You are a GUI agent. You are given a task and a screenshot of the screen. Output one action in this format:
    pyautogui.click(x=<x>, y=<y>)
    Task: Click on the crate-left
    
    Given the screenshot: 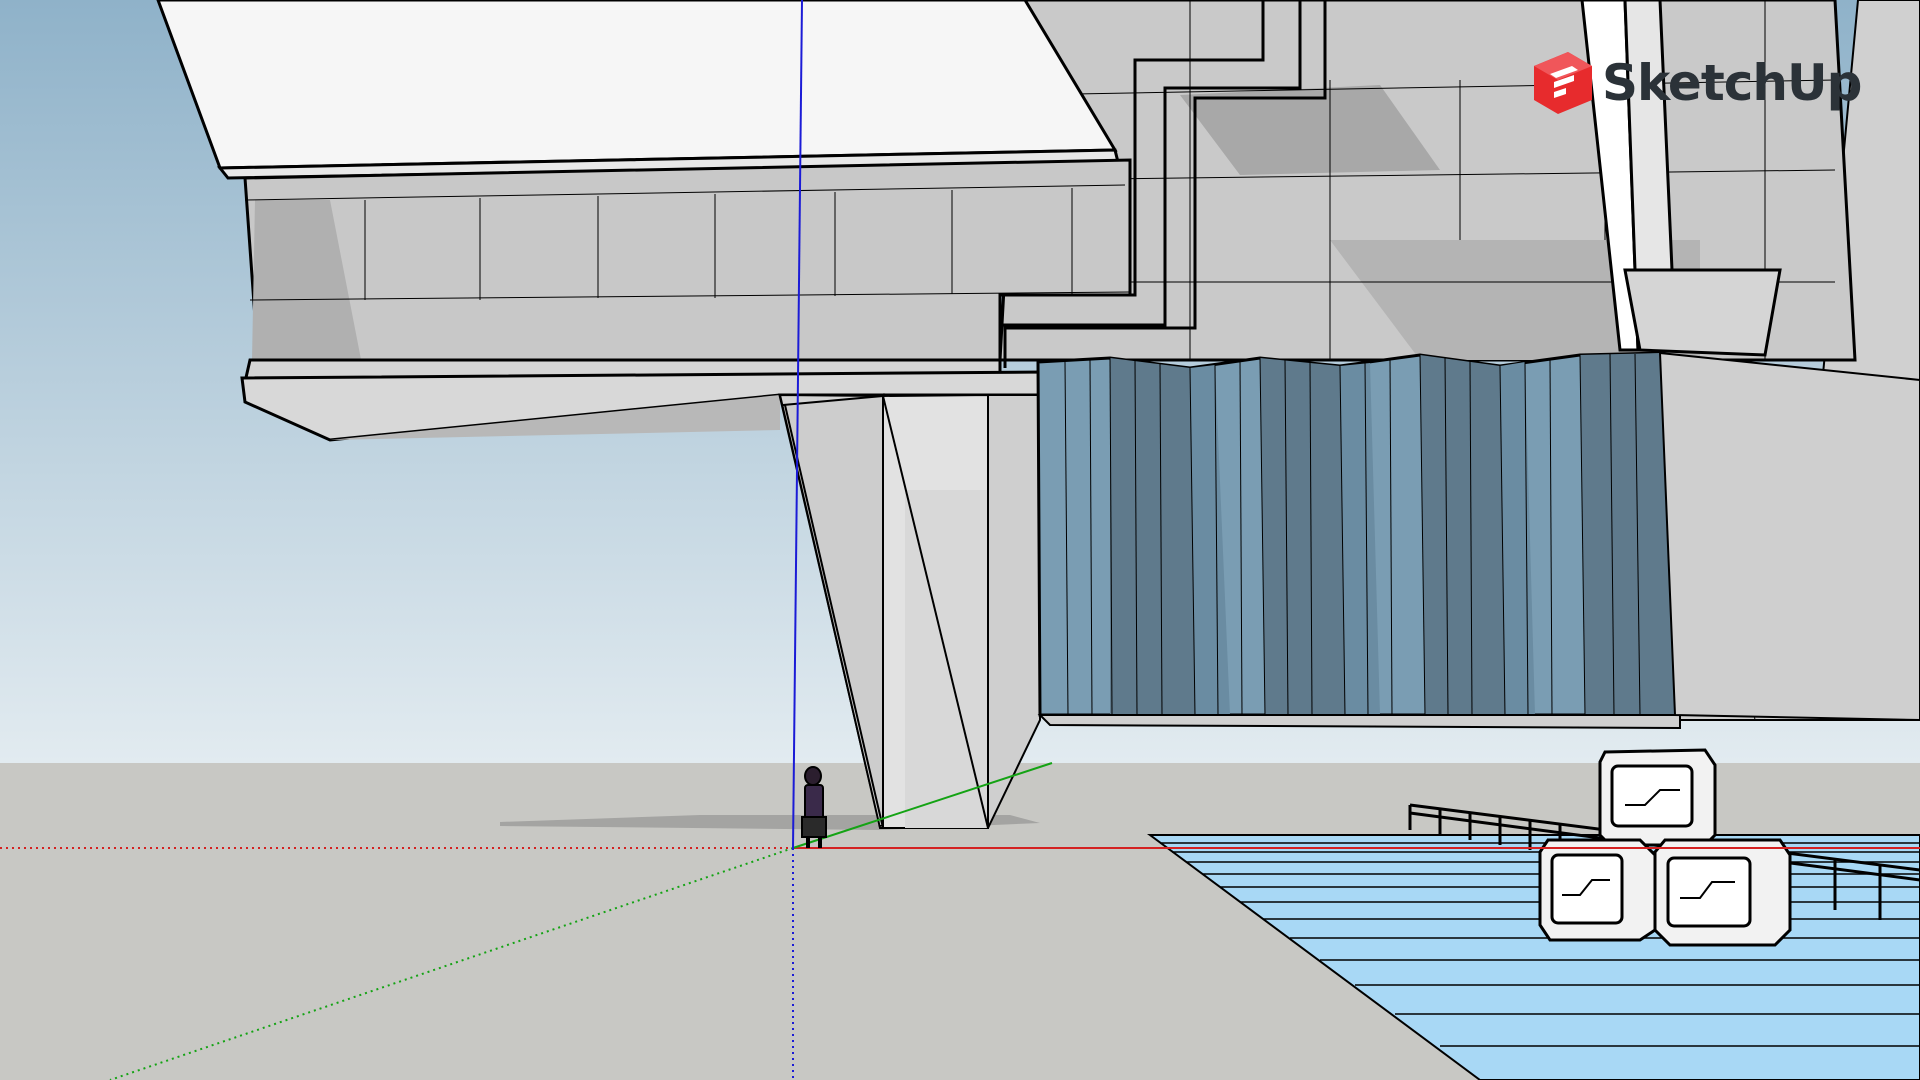 What is the action you would take?
    pyautogui.click(x=1597, y=890)
    